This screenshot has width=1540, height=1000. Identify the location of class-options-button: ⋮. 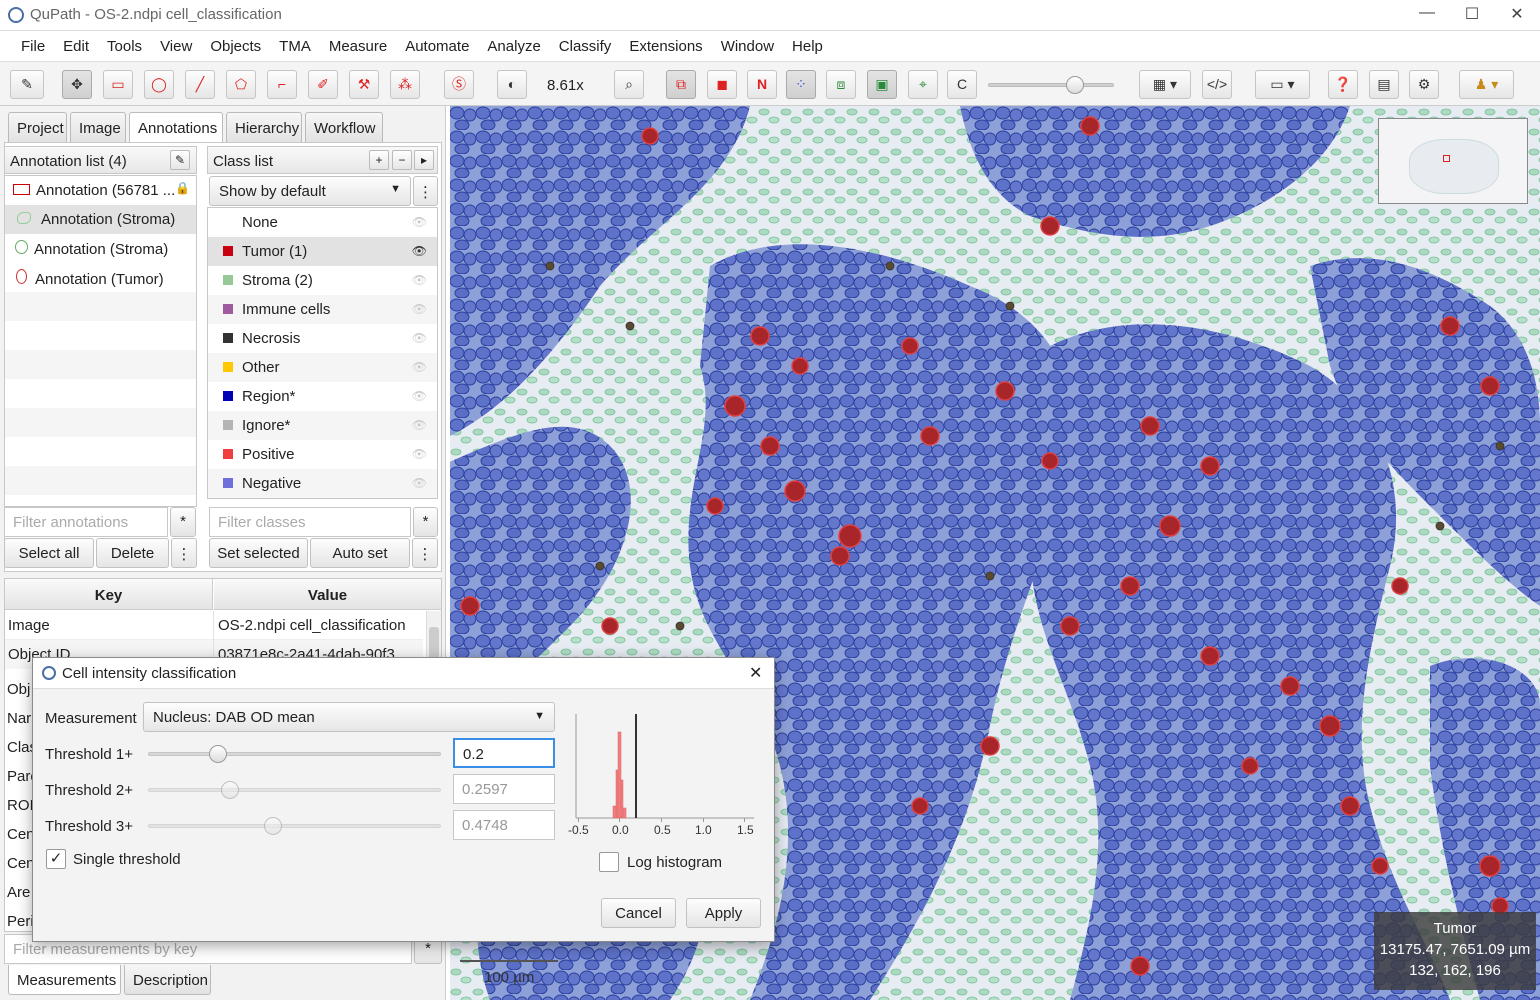
(425, 191).